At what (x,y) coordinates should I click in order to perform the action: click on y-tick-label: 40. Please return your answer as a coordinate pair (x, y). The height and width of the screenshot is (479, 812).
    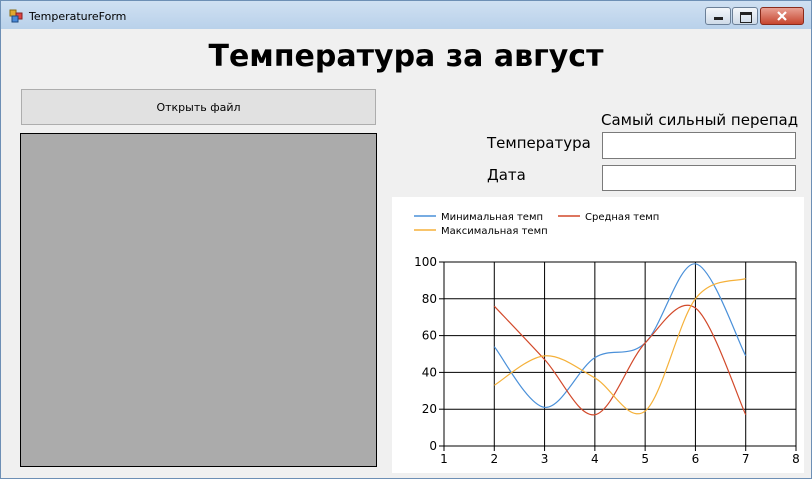
    Looking at the image, I should click on (429, 372).